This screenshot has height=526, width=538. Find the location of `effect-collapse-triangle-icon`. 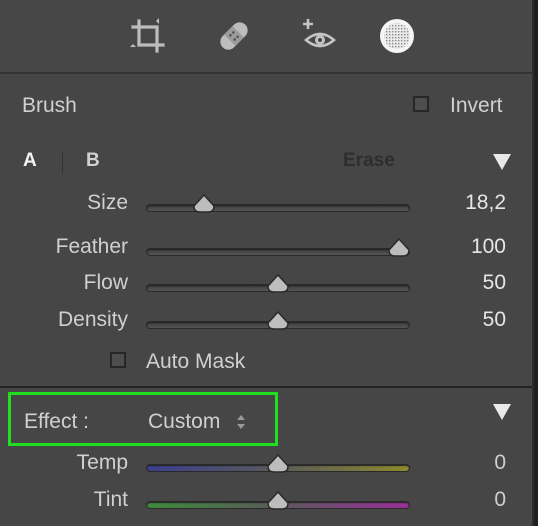

effect-collapse-triangle-icon is located at coordinates (502, 412).